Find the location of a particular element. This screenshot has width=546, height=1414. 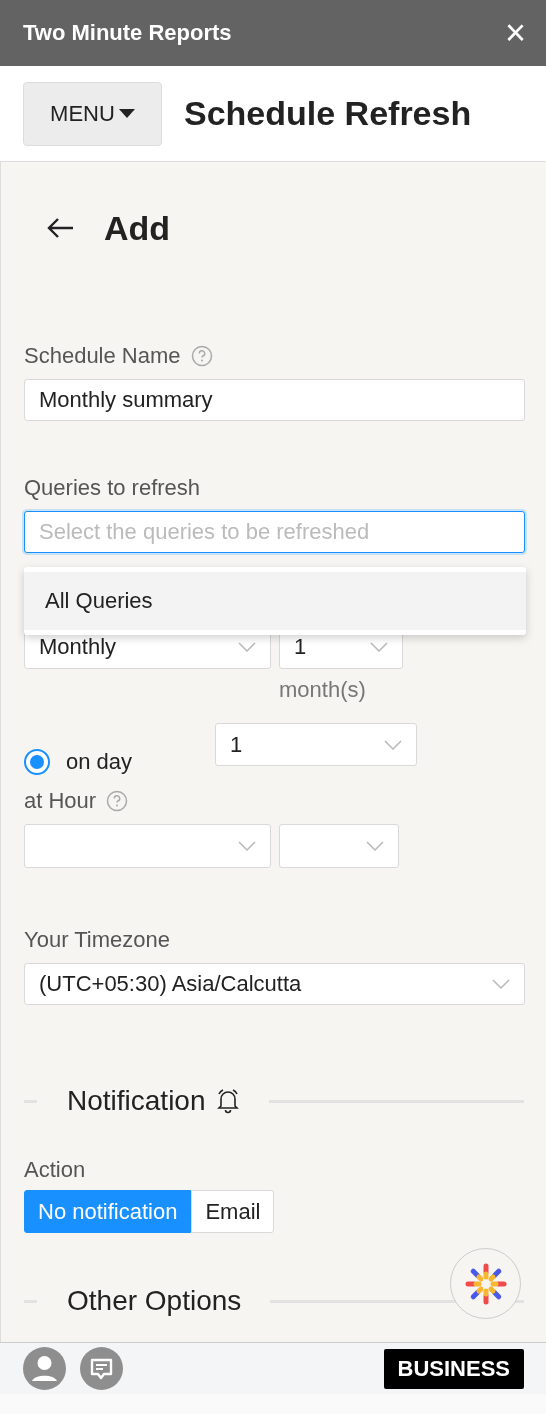

schedule-name-field: Monthly summary is located at coordinates (274, 400).